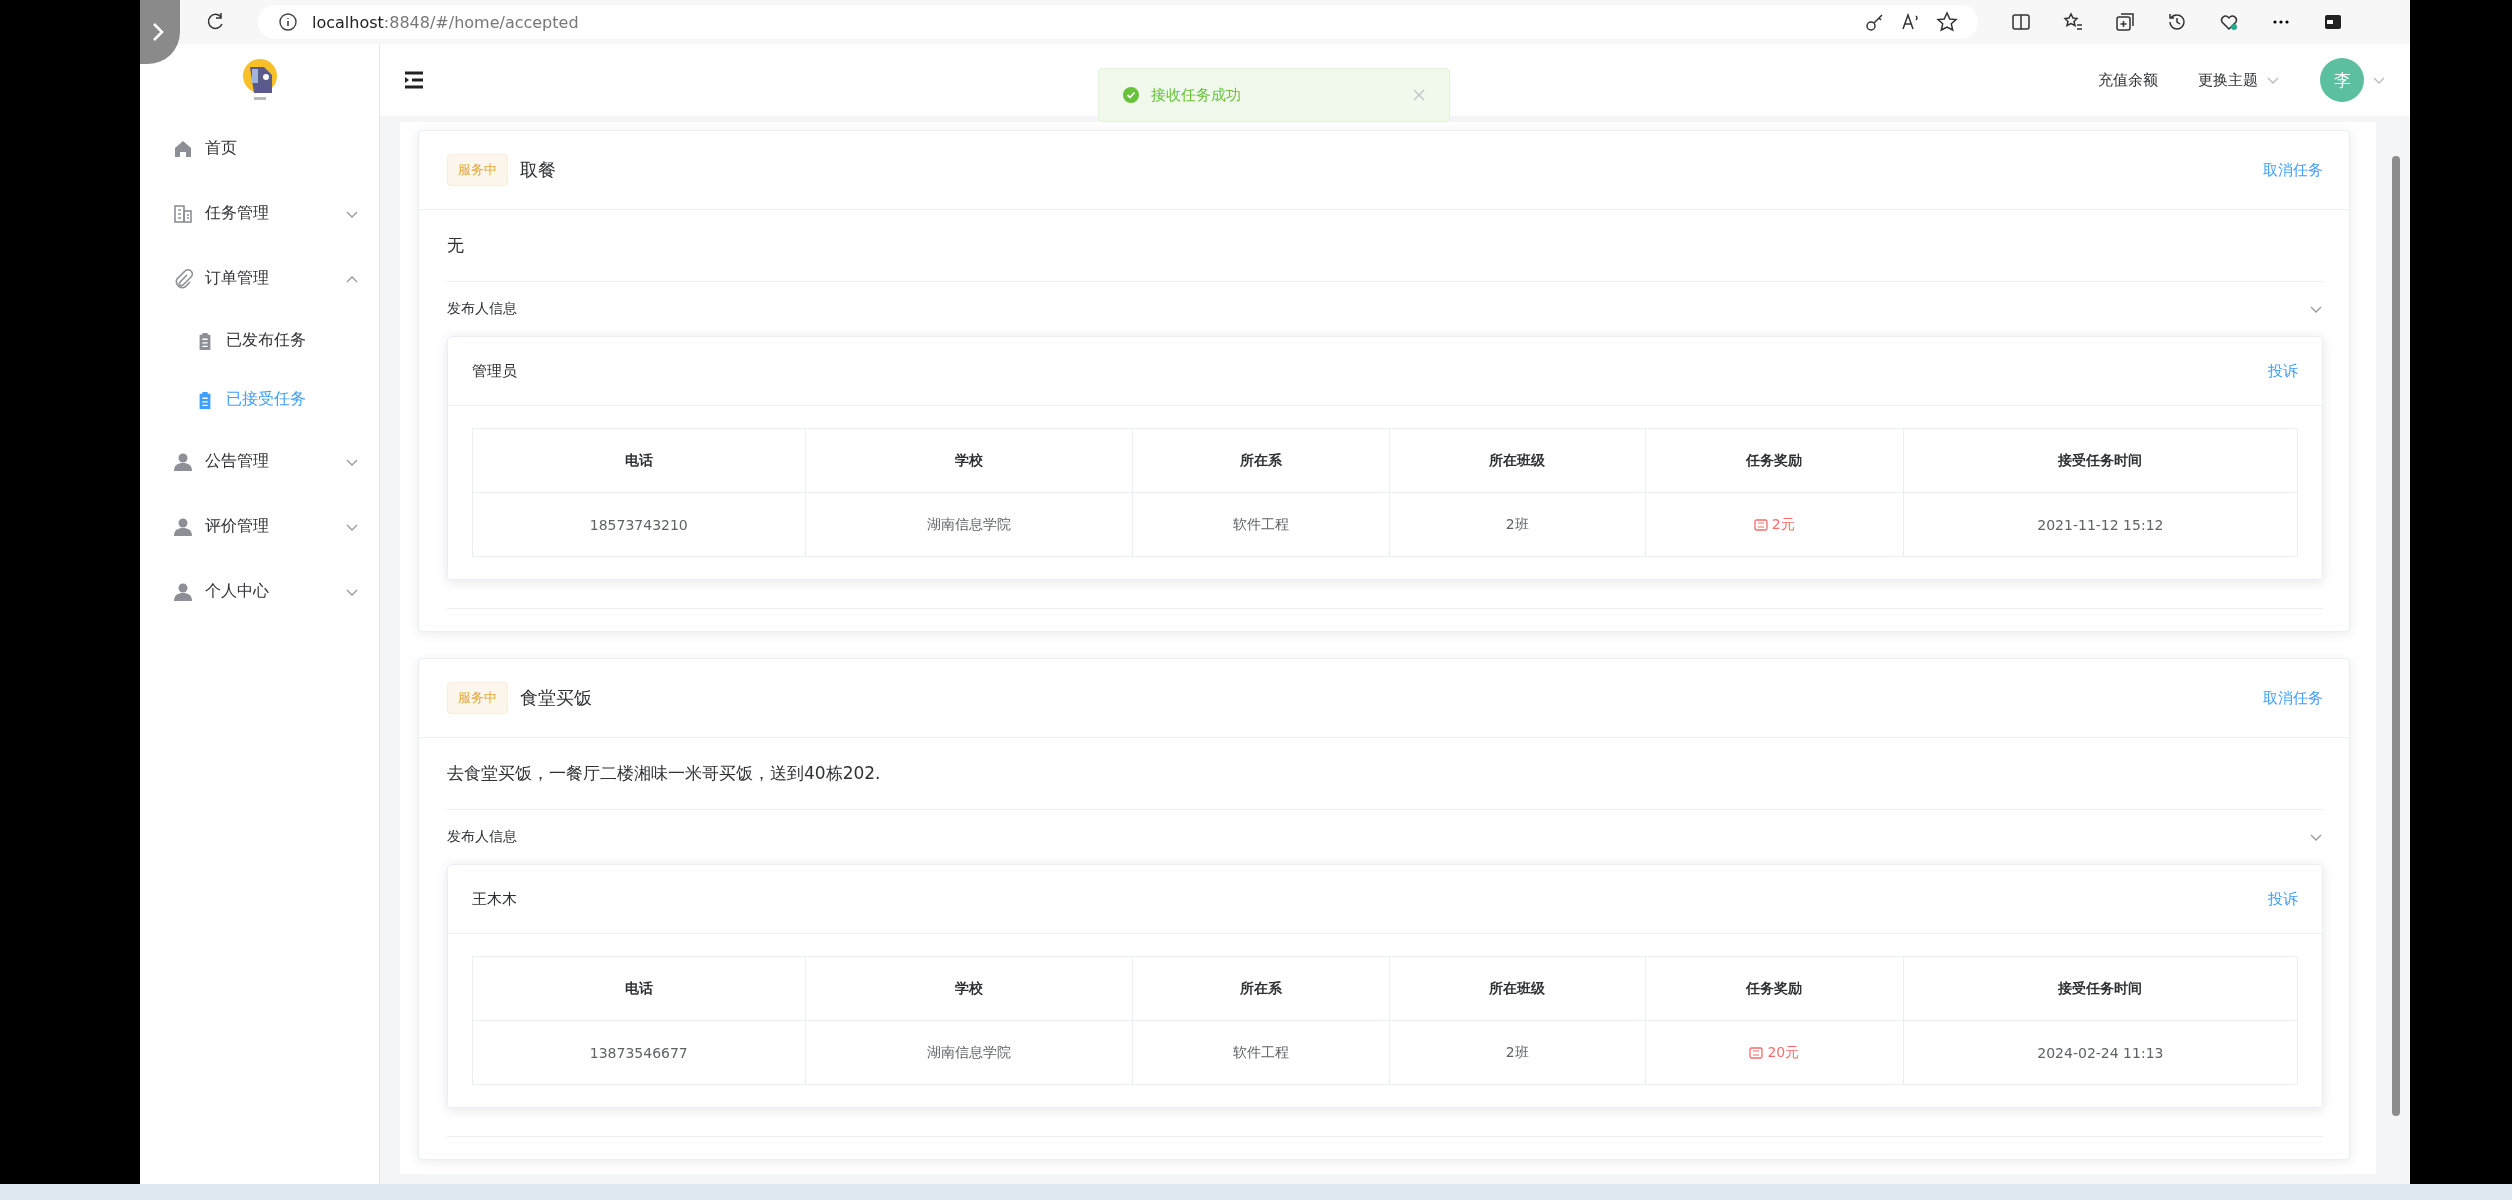  Describe the element at coordinates (2073, 22) in the screenshot. I see `favorites-icon` at that location.